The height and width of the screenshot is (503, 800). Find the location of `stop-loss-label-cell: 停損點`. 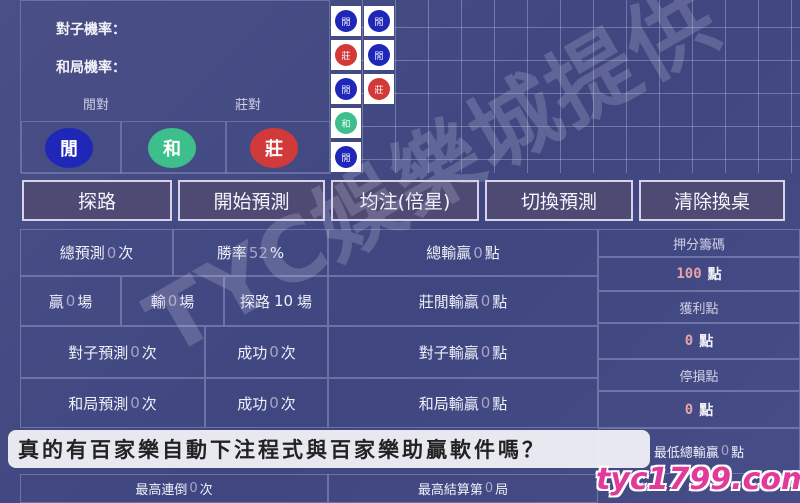

stop-loss-label-cell: 停損點 is located at coordinates (699, 375).